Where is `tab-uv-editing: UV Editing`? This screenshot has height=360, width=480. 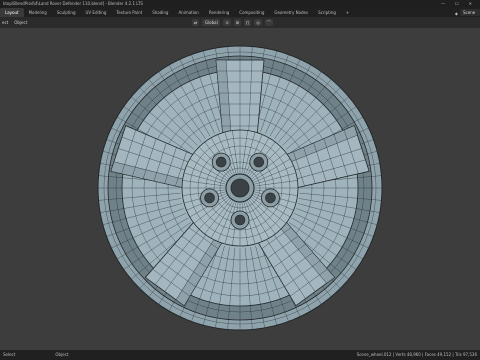
tab-uv-editing: UV Editing is located at coordinates (96, 12).